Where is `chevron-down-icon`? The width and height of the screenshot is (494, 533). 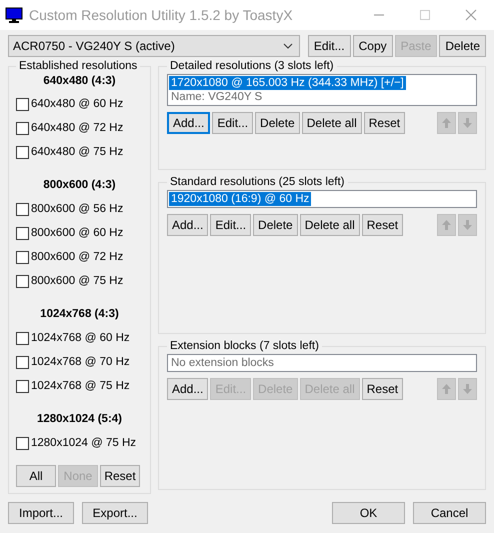 chevron-down-icon is located at coordinates (287, 46).